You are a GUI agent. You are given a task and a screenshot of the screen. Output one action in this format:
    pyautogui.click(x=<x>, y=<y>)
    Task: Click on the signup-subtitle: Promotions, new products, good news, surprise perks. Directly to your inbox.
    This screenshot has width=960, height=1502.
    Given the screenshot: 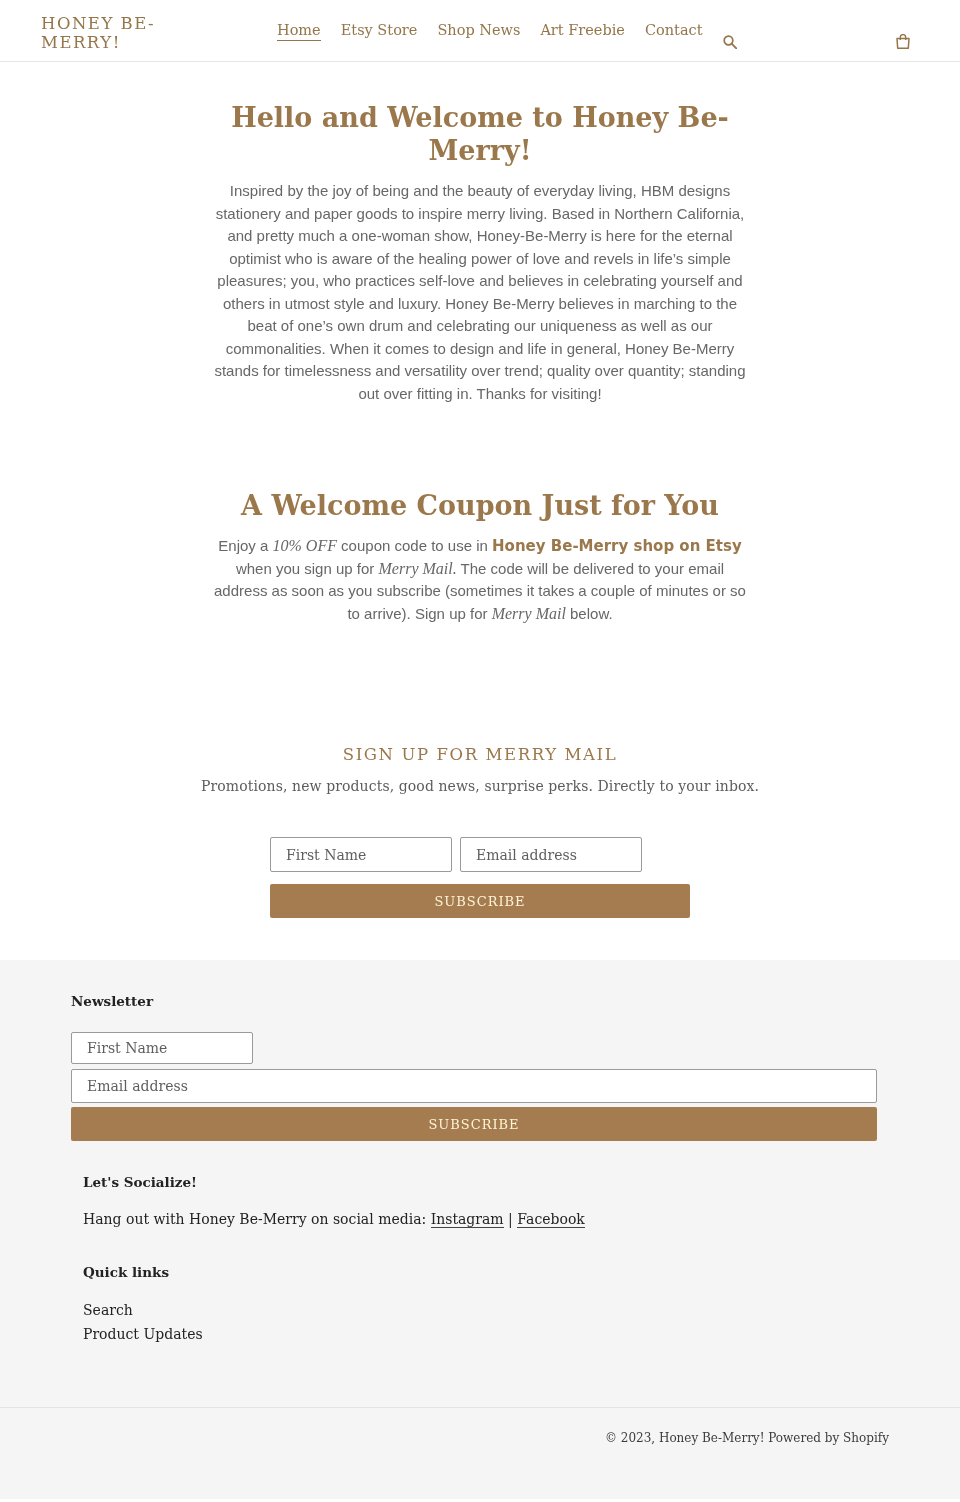 What is the action you would take?
    pyautogui.click(x=480, y=786)
    